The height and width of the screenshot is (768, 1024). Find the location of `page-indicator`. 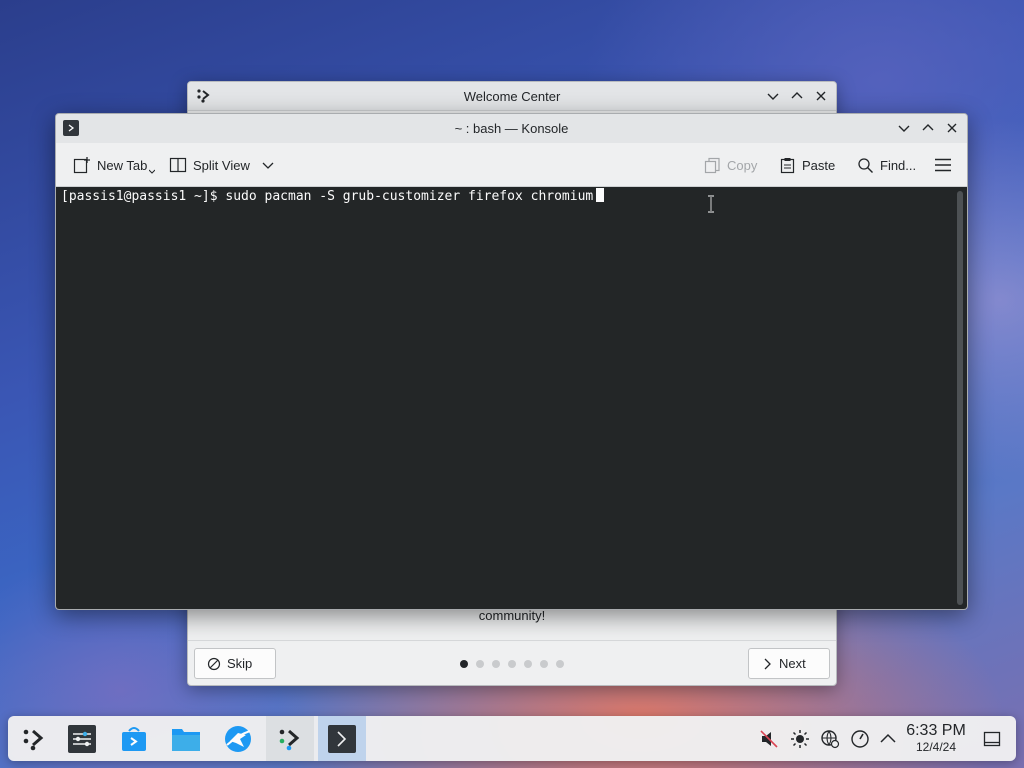

page-indicator is located at coordinates (512, 664).